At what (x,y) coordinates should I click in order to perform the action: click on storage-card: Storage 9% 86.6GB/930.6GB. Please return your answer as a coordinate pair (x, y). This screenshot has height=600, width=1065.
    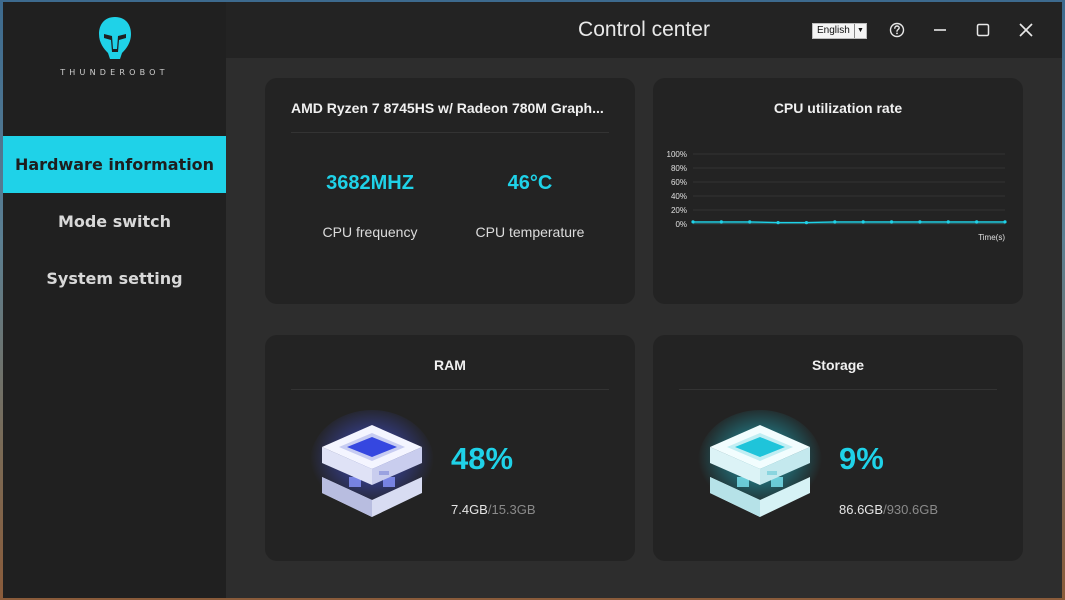
    Looking at the image, I should click on (838, 448).